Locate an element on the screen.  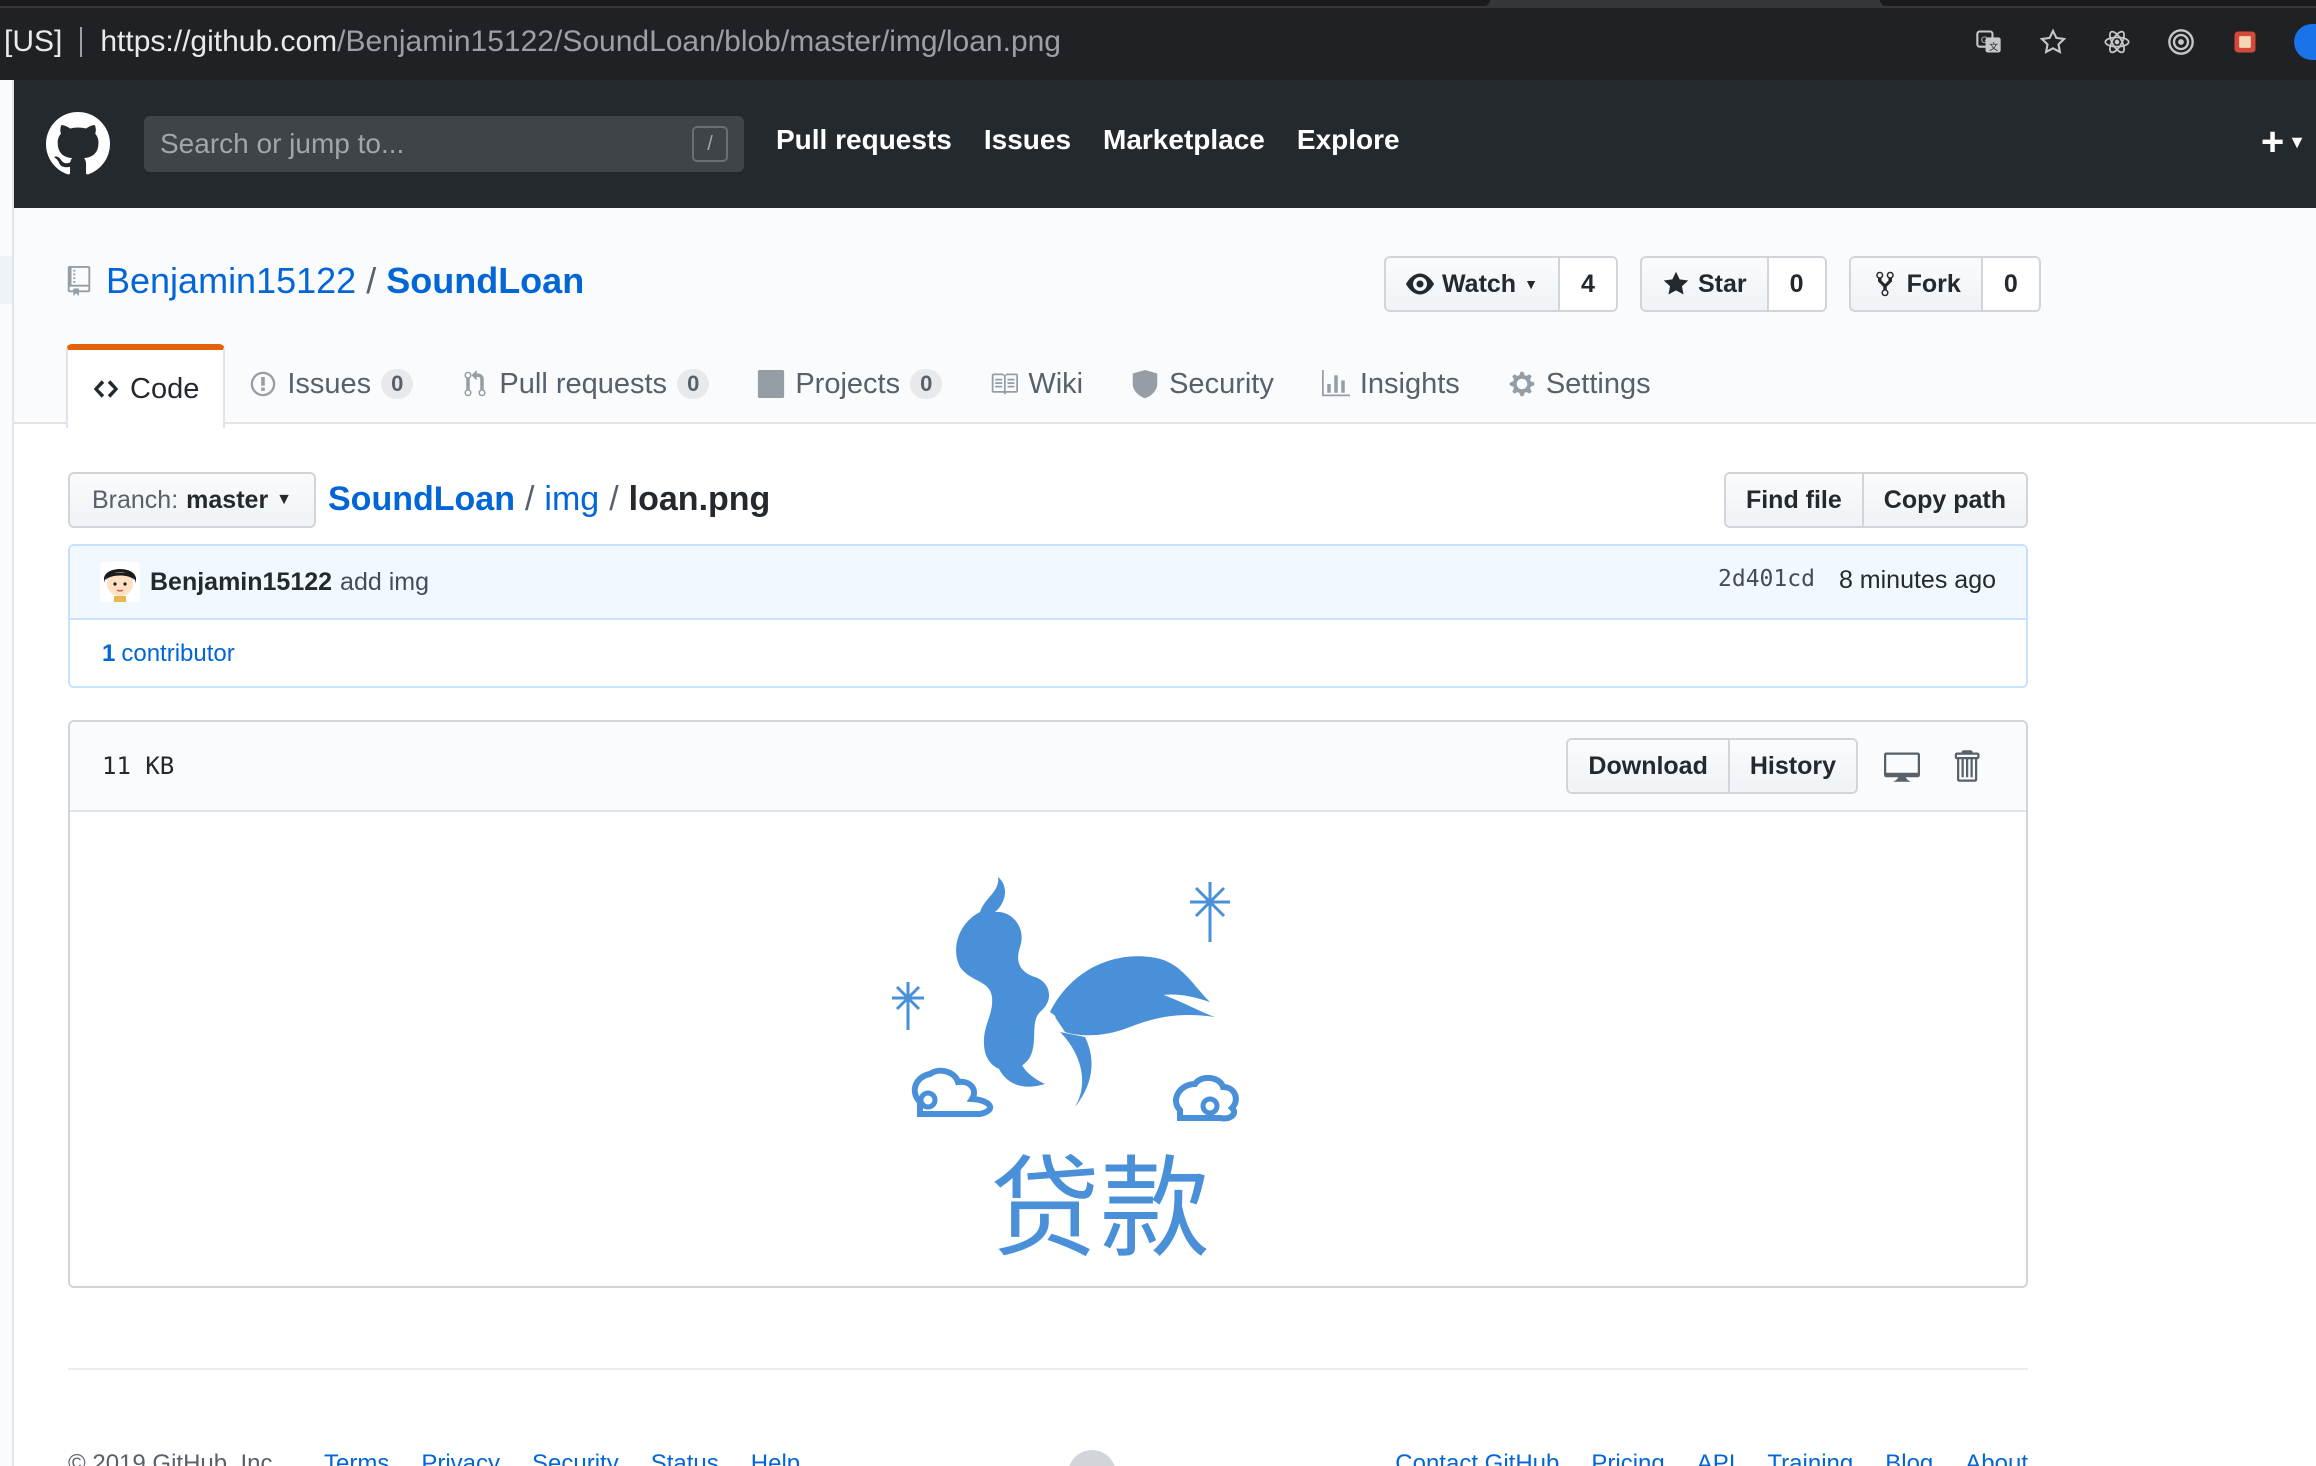
github-logo-icon is located at coordinates (78, 144).